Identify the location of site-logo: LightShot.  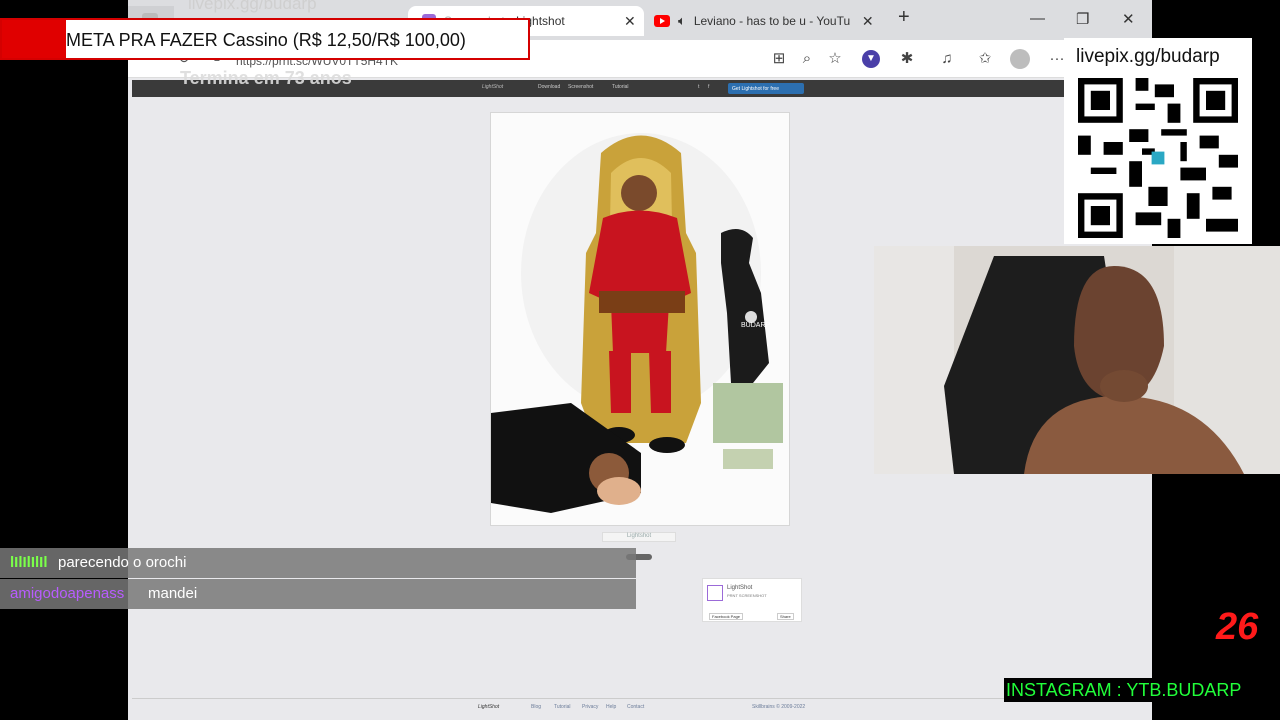
(492, 87).